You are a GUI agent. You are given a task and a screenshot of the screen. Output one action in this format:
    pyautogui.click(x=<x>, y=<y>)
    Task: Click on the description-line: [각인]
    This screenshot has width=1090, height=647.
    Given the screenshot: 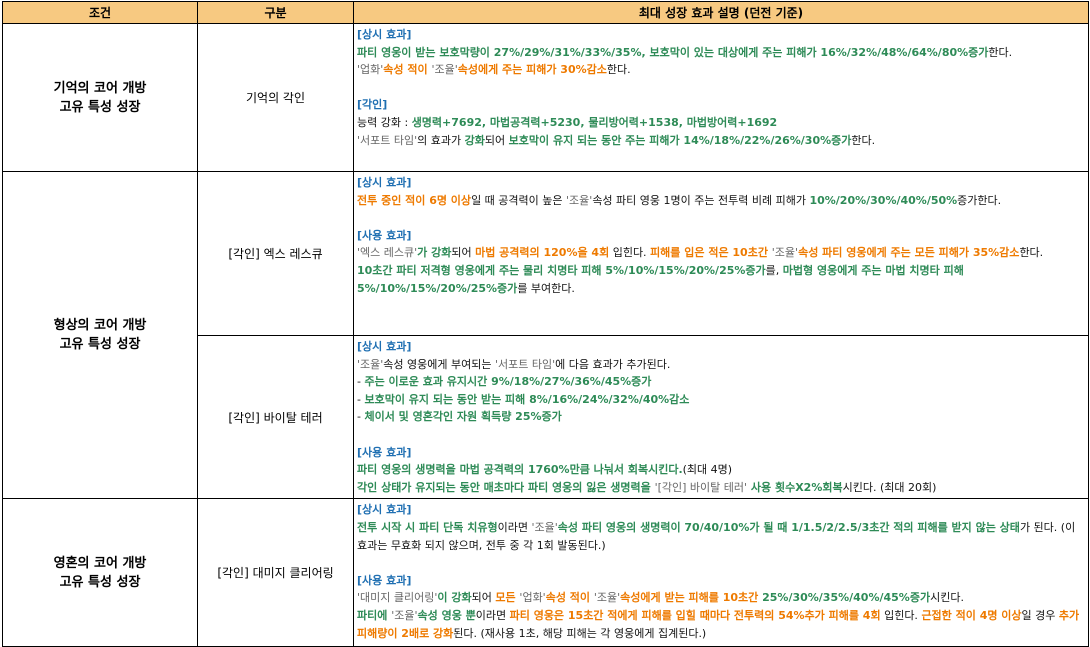 What is the action you would take?
    pyautogui.click(x=720, y=105)
    